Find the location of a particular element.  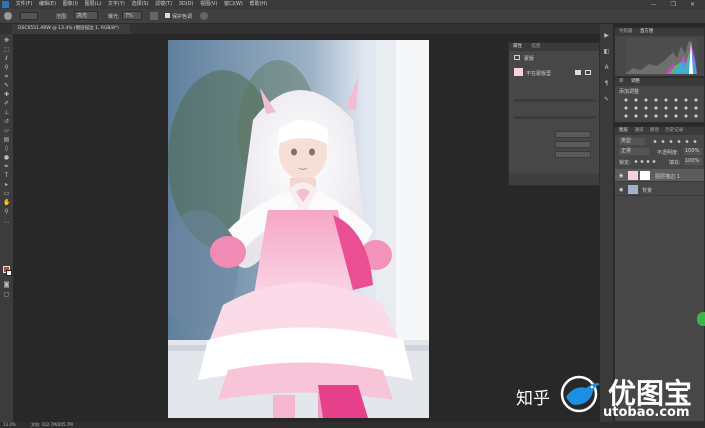

eraser-tool-icon: ▱ is located at coordinates (6, 131).